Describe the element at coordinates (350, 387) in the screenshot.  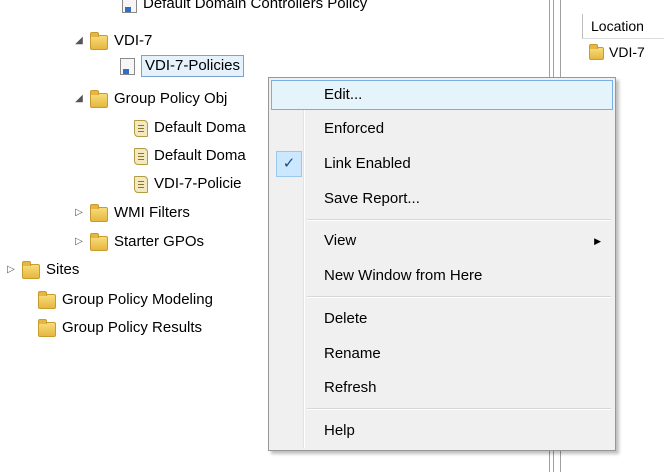
I see `menu-item-label: Refresh` at that location.